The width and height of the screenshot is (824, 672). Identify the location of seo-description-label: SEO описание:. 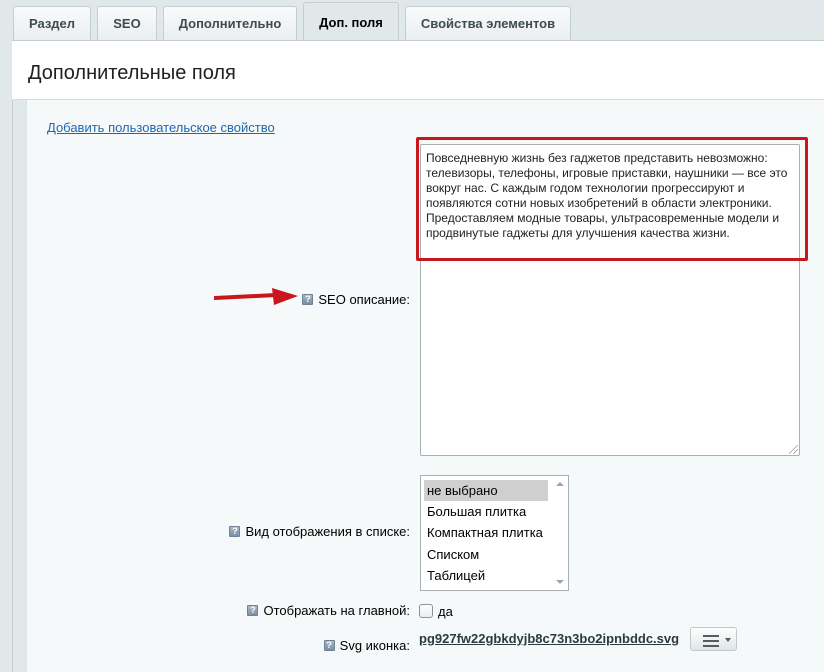
(364, 299).